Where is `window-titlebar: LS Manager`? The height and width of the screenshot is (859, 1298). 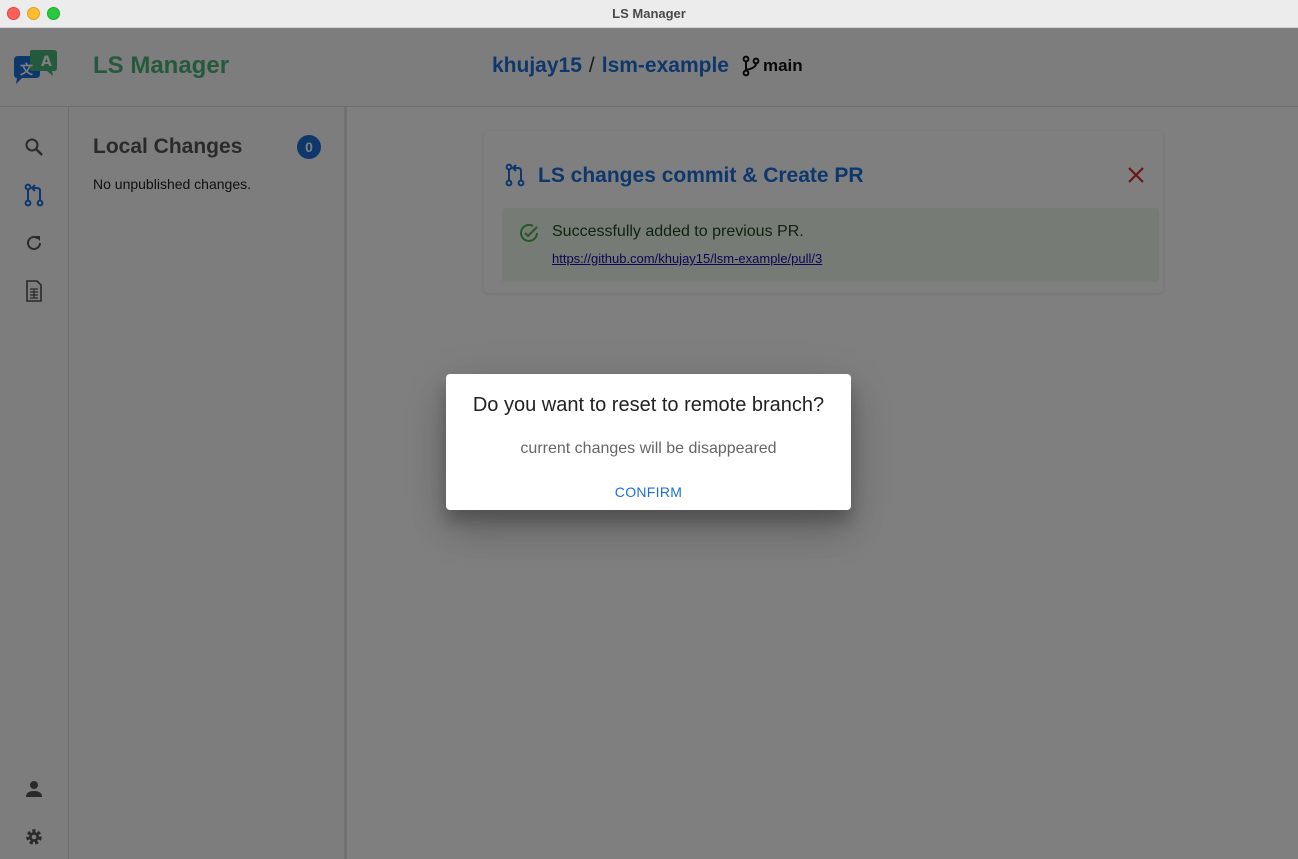 window-titlebar: LS Manager is located at coordinates (649, 14).